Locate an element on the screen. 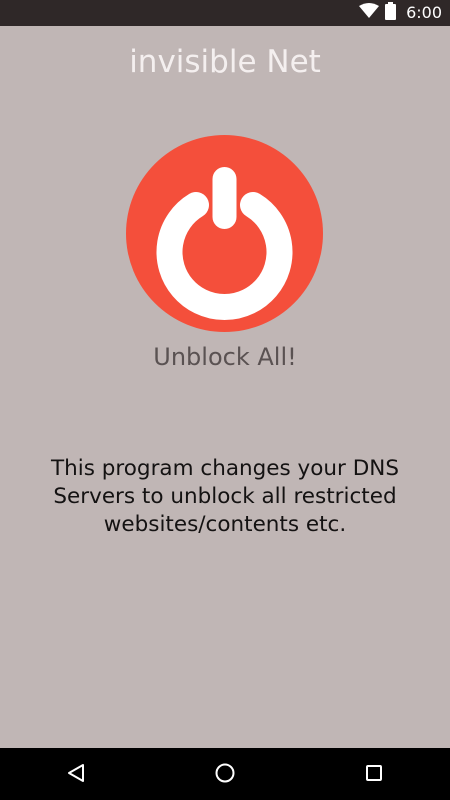 This screenshot has height=800, width=450. home-button is located at coordinates (225, 774).